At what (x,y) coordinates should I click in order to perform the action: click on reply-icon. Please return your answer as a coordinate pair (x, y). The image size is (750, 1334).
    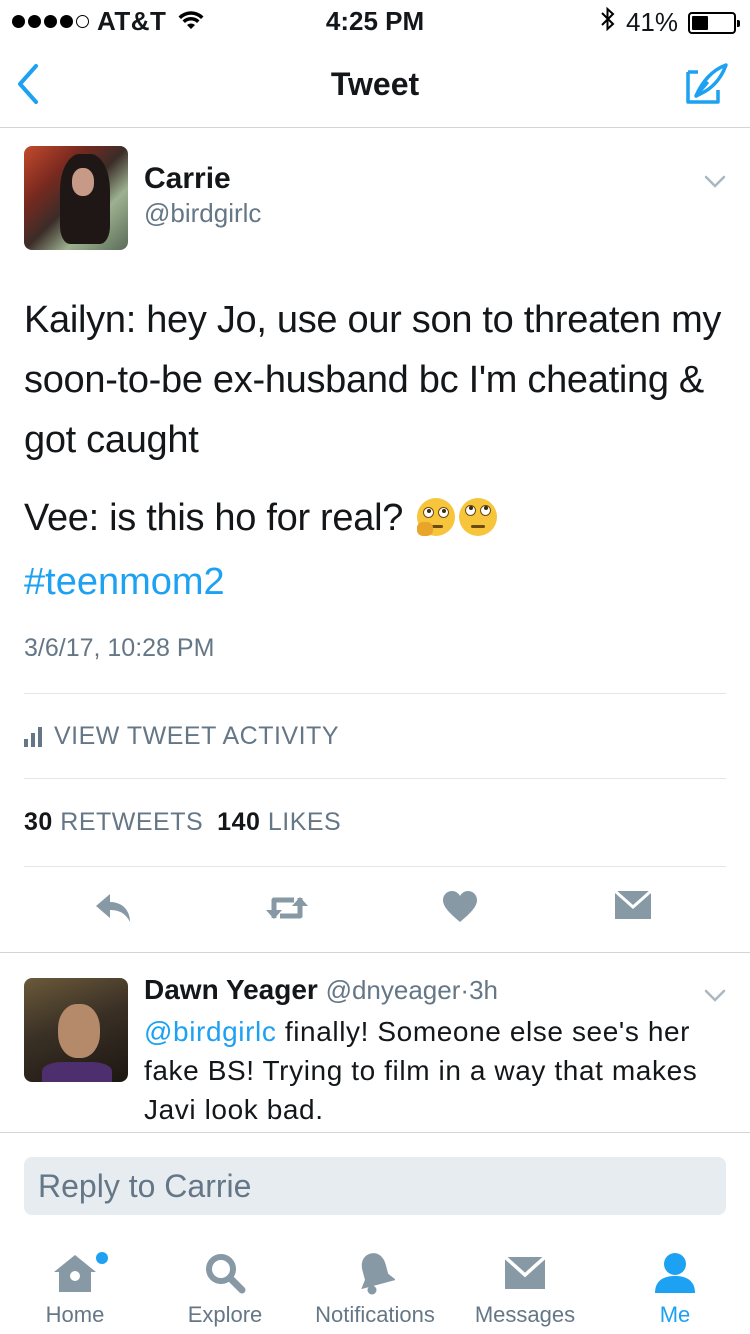
    Looking at the image, I should click on (113, 908).